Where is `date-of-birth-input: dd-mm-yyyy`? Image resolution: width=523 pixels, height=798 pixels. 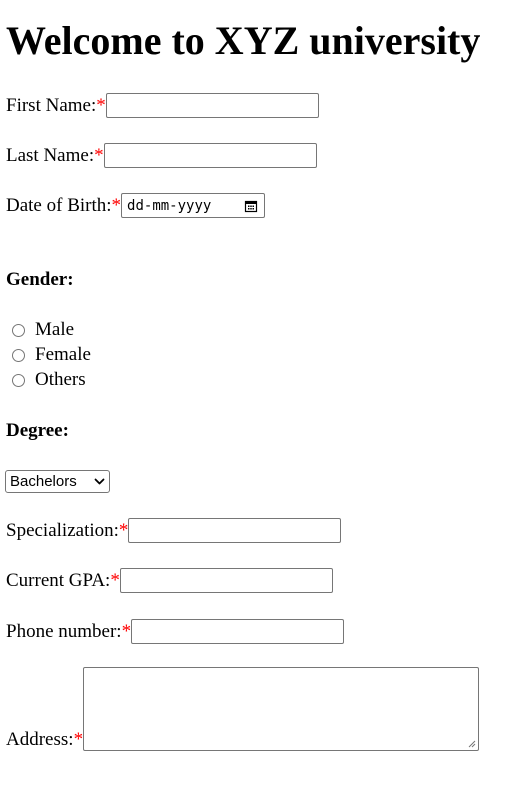
date-of-birth-input: dd-mm-yyyy is located at coordinates (193, 205).